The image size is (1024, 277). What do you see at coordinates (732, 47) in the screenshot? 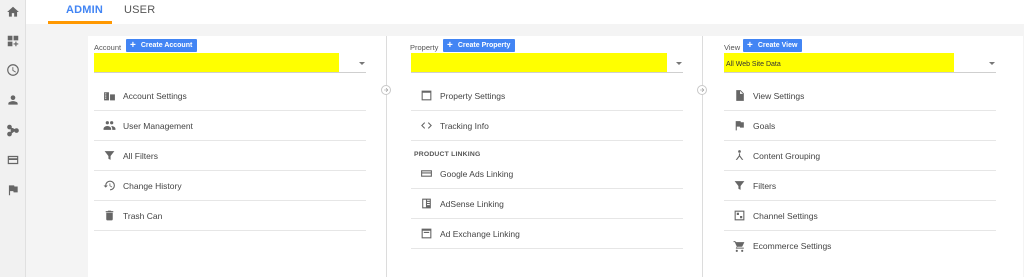
I see `view-label: View` at bounding box center [732, 47].